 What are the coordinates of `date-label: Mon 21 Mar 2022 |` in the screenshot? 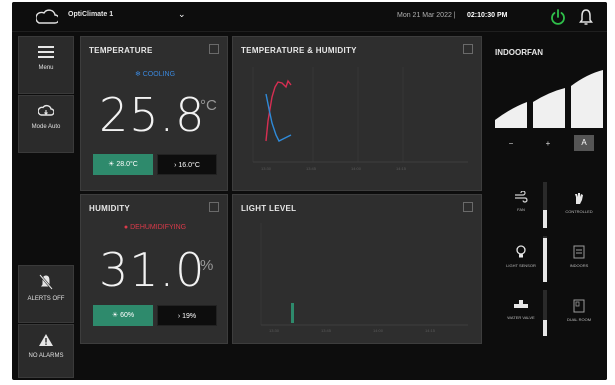 It's located at (426, 15).